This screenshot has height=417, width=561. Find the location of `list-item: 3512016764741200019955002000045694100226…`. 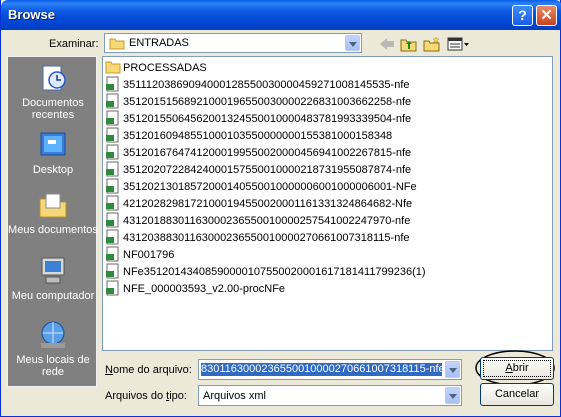

list-item: 3512016764741200019955002000045694100226… is located at coordinates (258, 152).